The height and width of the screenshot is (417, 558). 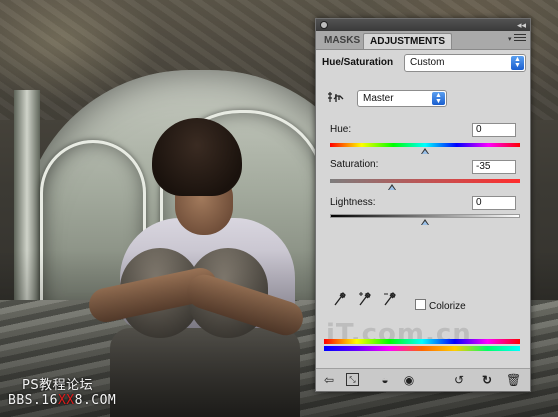 I want to click on view-previous-state-icon: ↺, so click(x=459, y=380).